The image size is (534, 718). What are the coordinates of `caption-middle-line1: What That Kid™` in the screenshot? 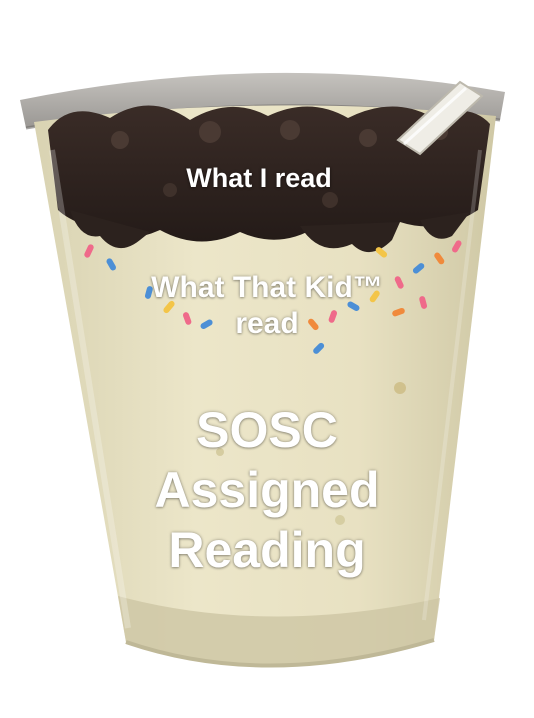 It's located at (267, 287).